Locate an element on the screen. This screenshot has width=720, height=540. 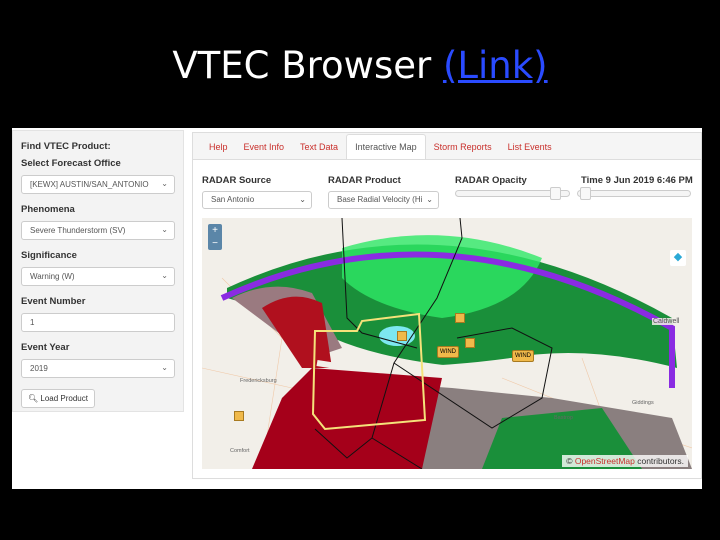
radar-product-select: Base Radial Velocity (Hi ⌄ is located at coordinates (383, 200).